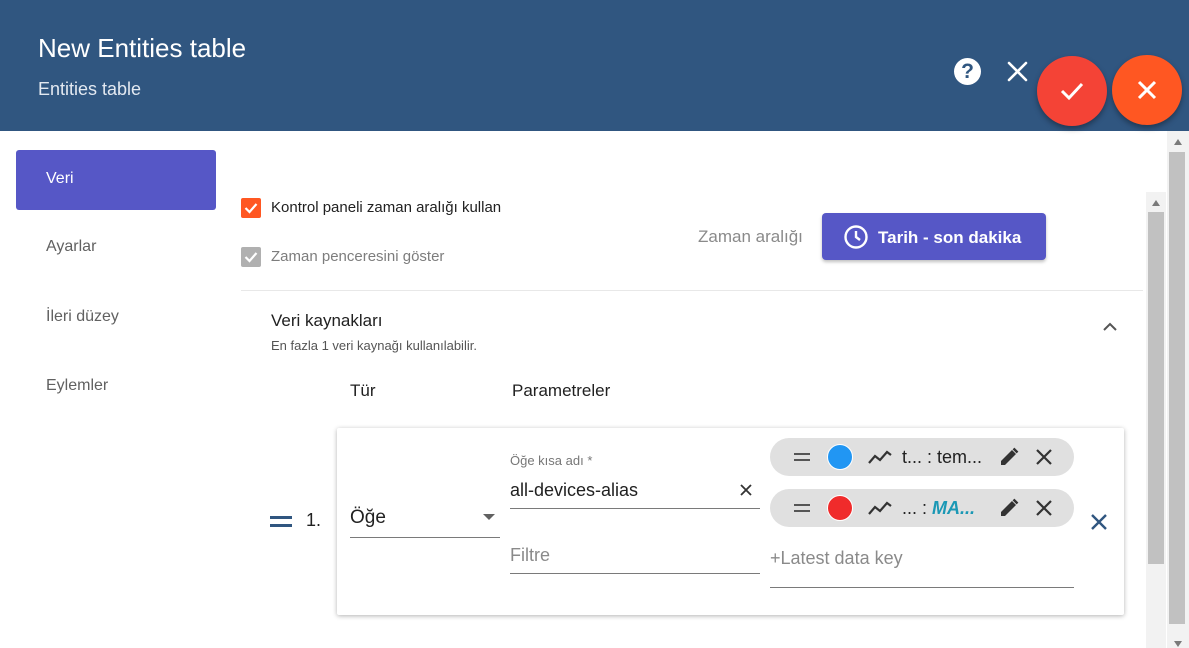  Describe the element at coordinates (116, 180) in the screenshot. I see `sidebar-item-veri: Veri` at that location.